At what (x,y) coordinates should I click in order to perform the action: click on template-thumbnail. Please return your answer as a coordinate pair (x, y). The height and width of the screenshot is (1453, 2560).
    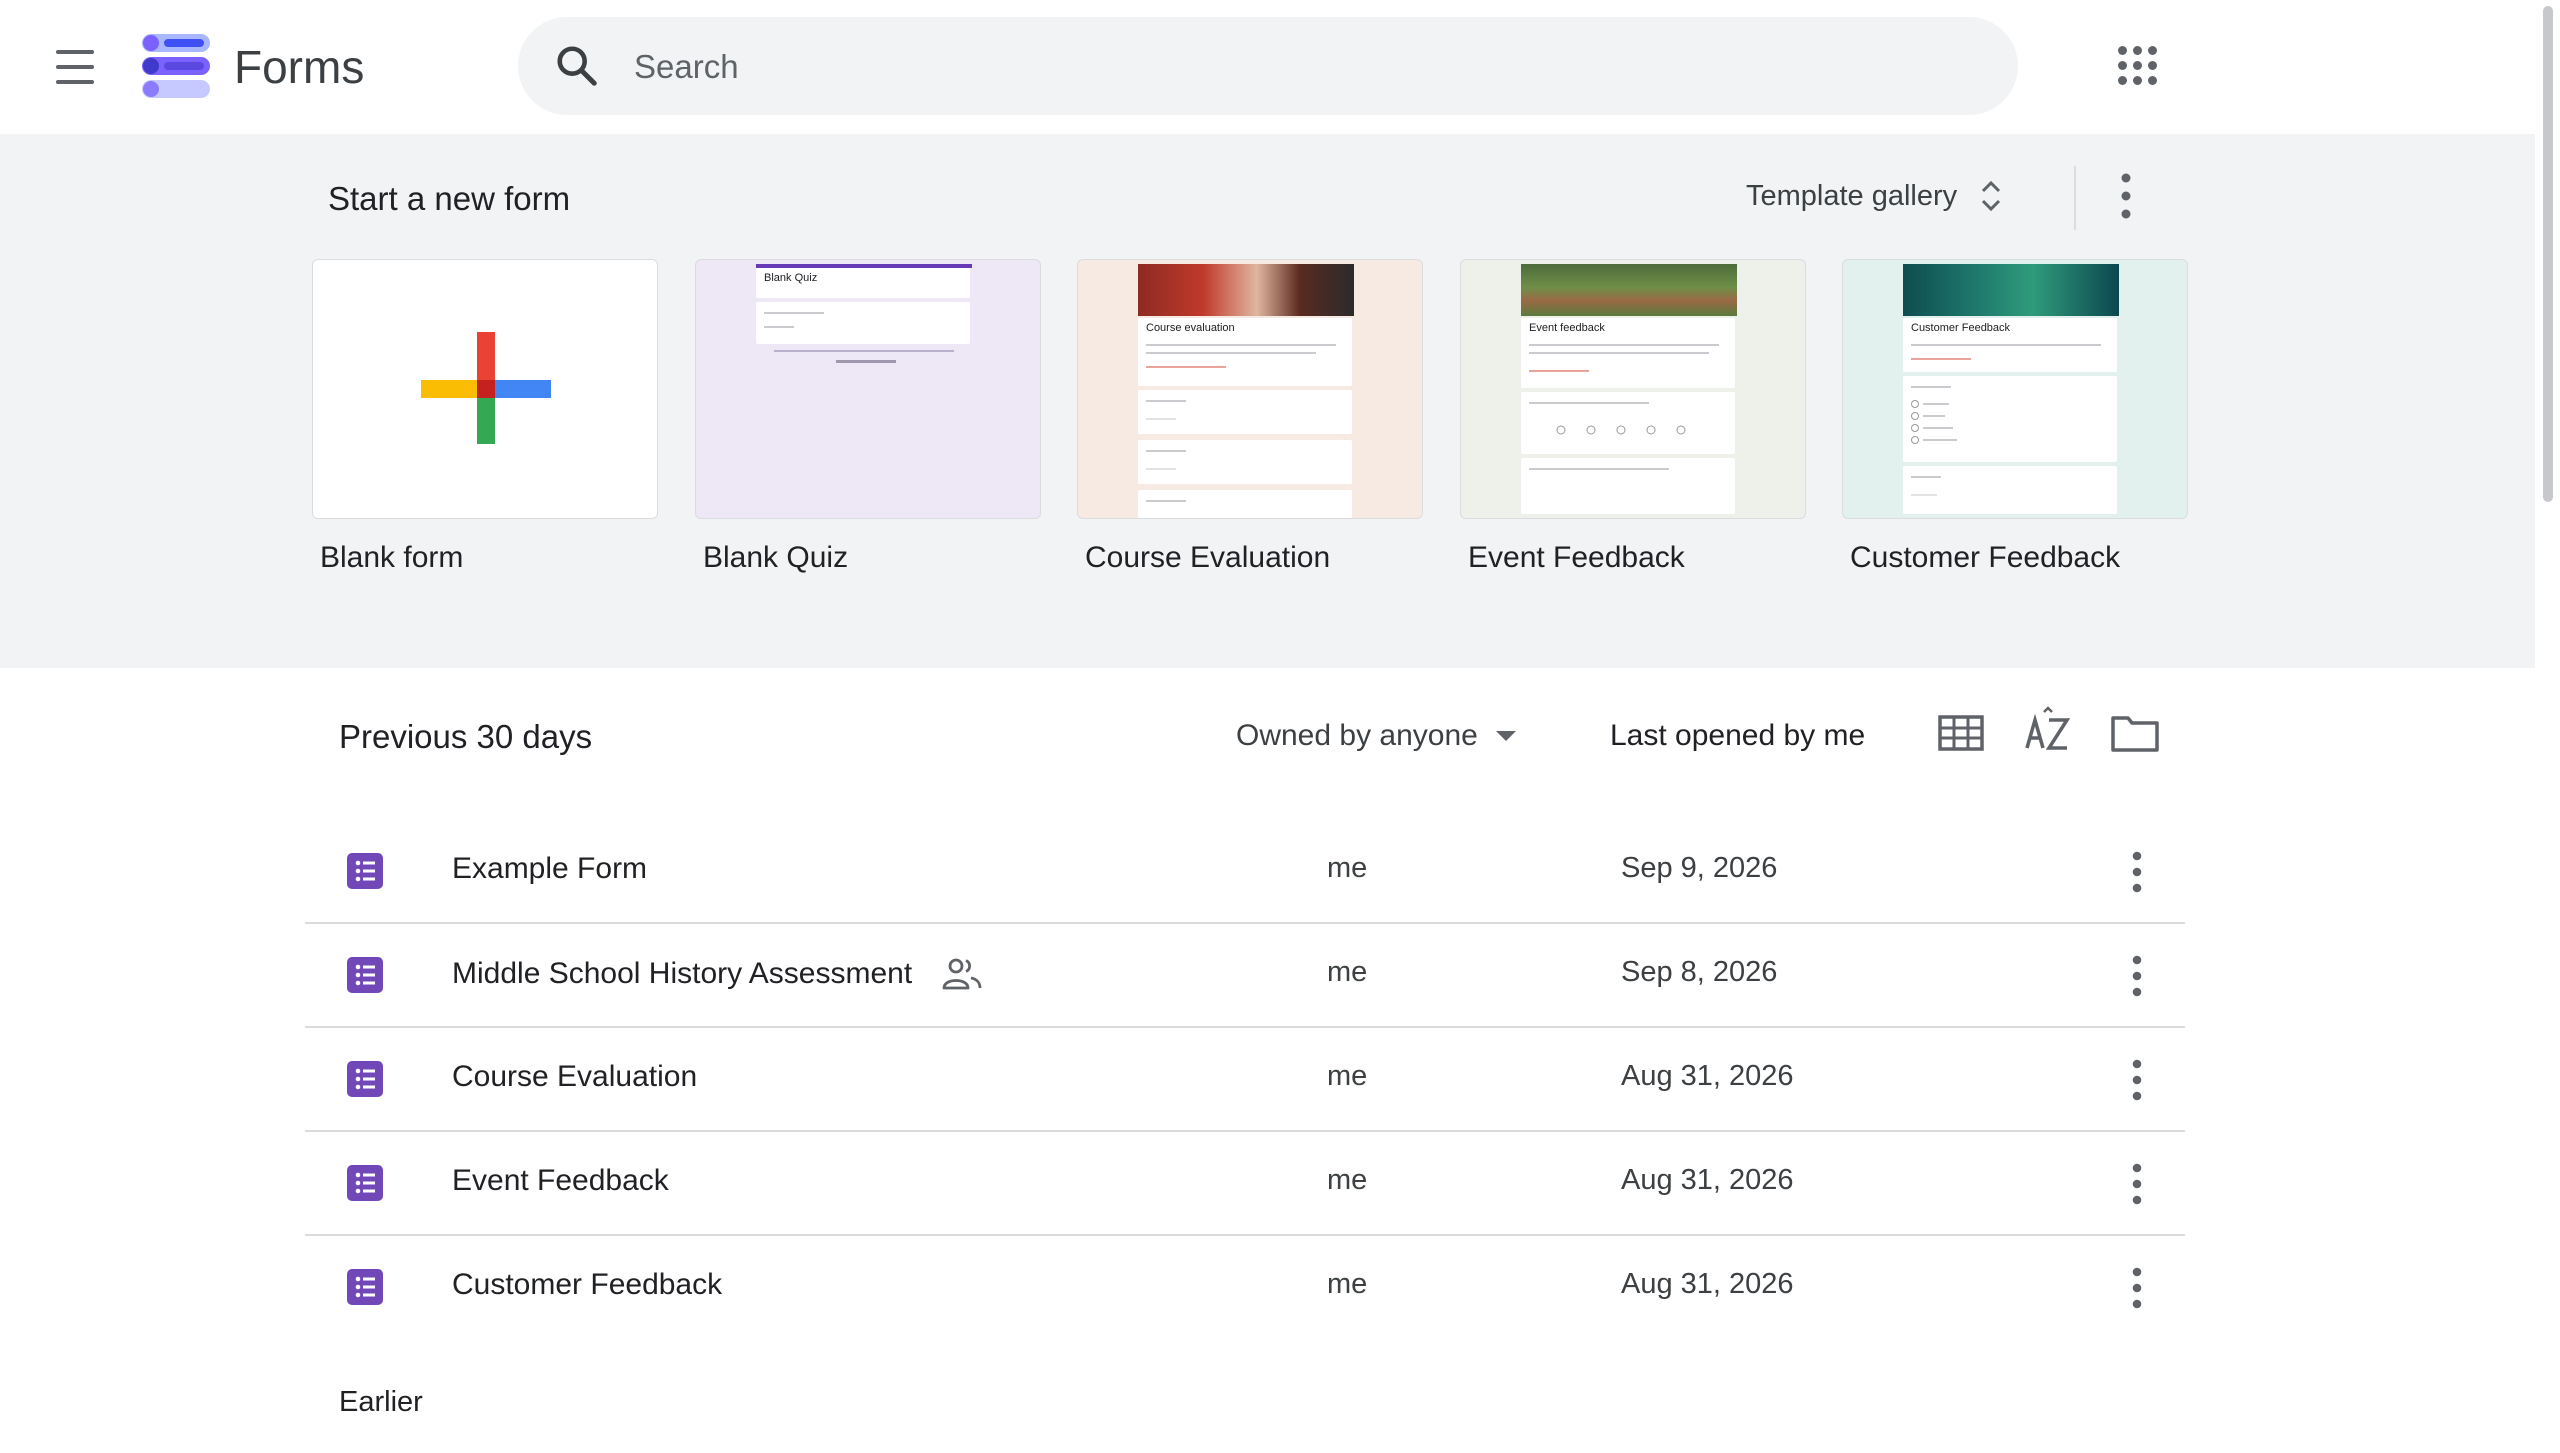
    Looking at the image, I should click on (485, 389).